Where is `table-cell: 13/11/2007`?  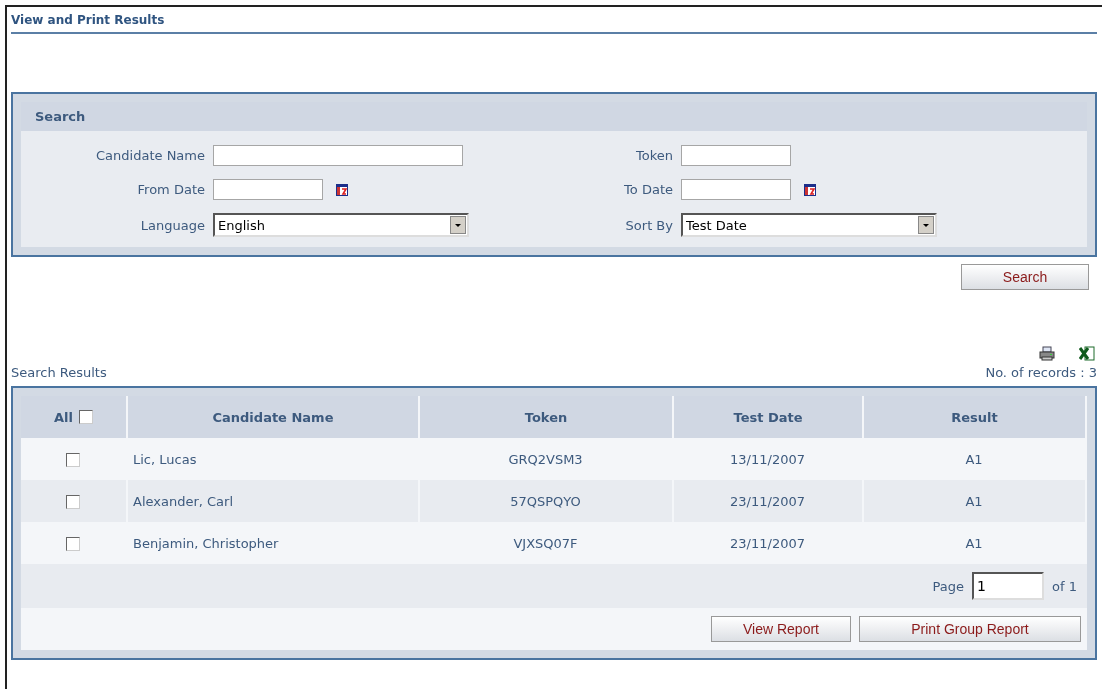 table-cell: 13/11/2007 is located at coordinates (767, 459).